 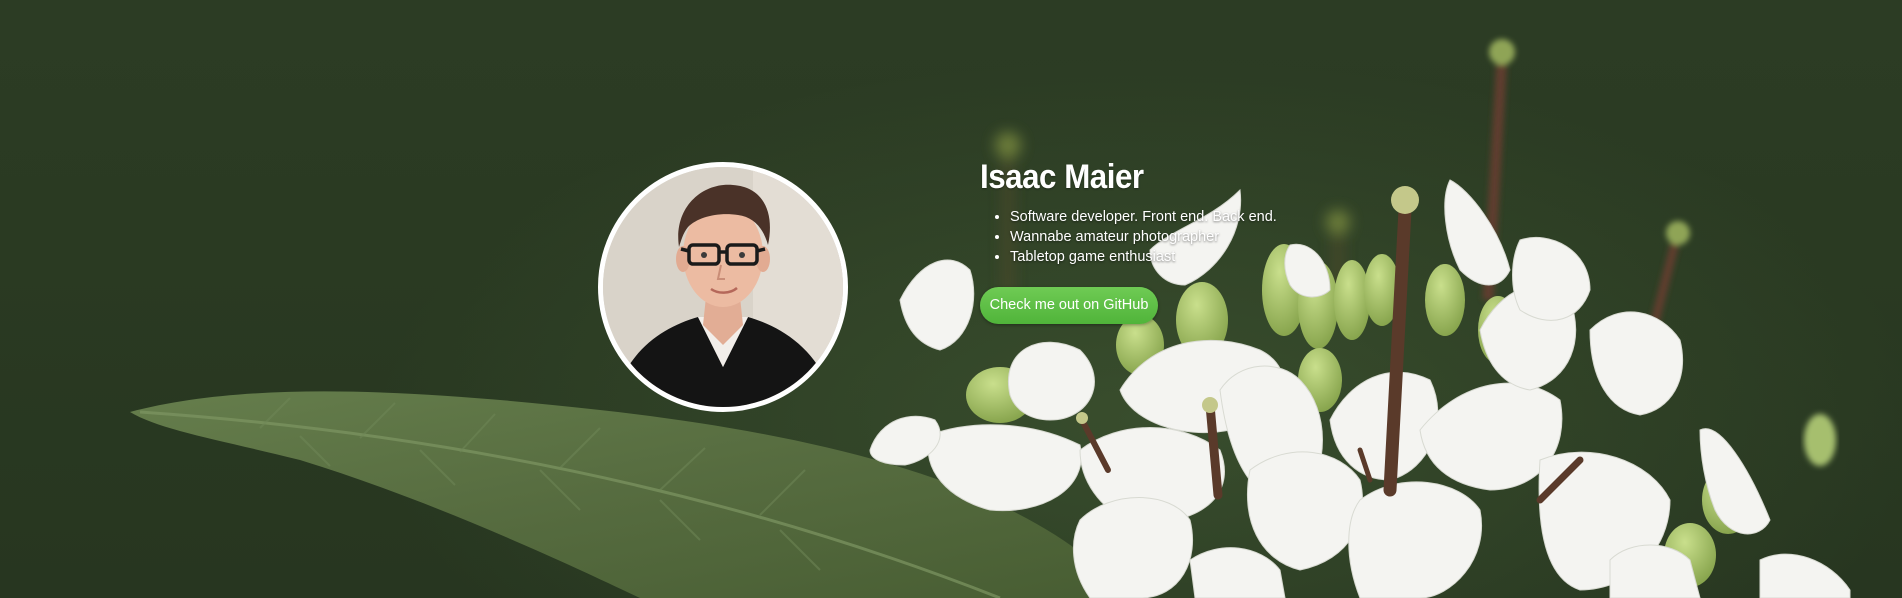 What do you see at coordinates (1143, 217) in the screenshot?
I see `list-item: Software developer. Front end. Back end.` at bounding box center [1143, 217].